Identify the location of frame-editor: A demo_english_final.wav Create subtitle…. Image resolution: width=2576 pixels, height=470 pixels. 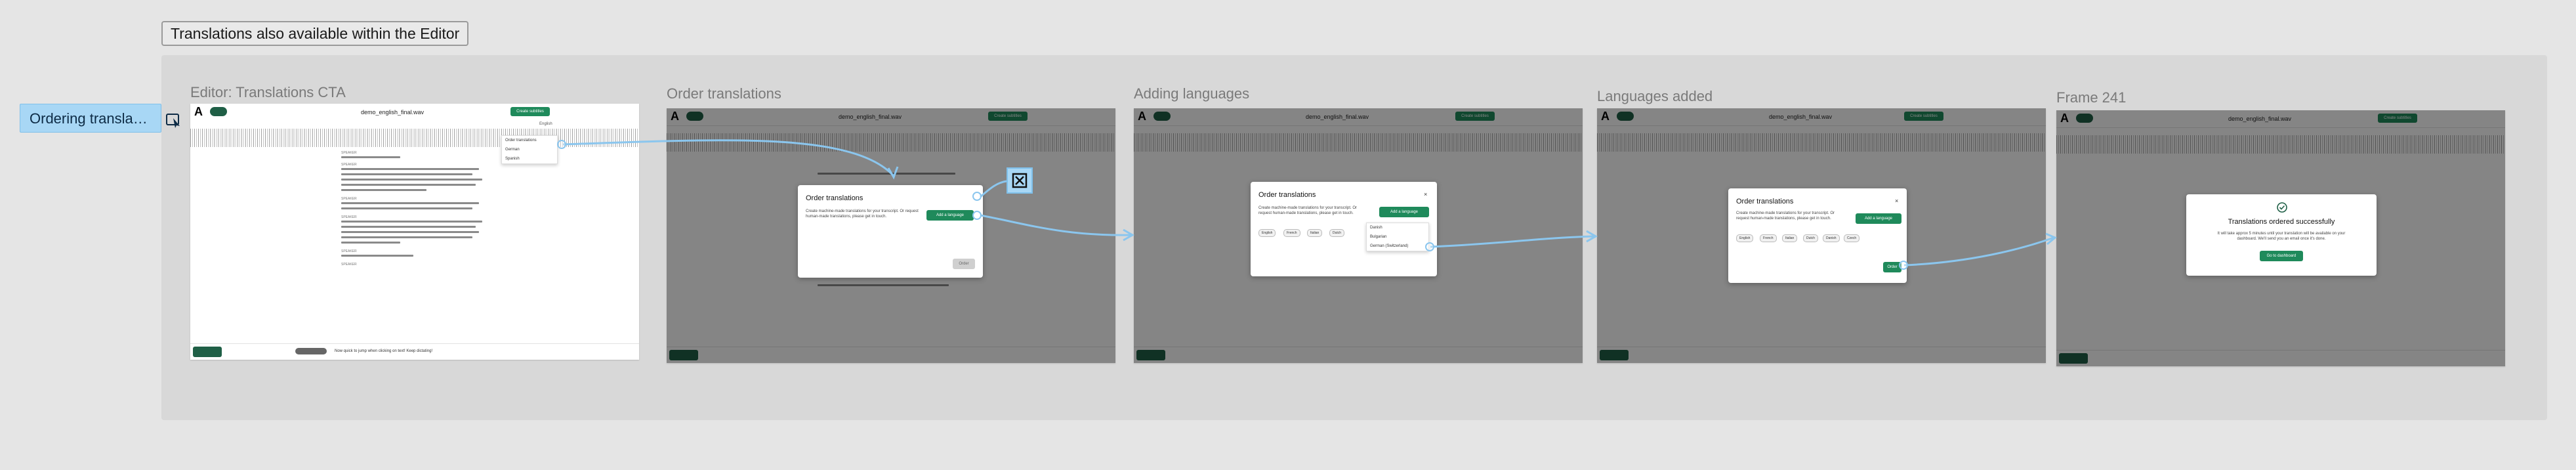
(415, 232).